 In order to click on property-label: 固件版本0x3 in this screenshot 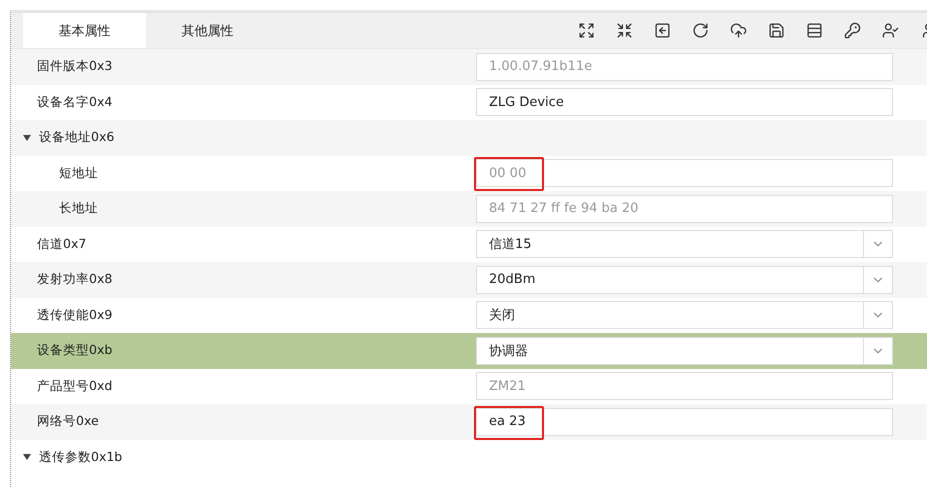, I will do `click(74, 67)`.